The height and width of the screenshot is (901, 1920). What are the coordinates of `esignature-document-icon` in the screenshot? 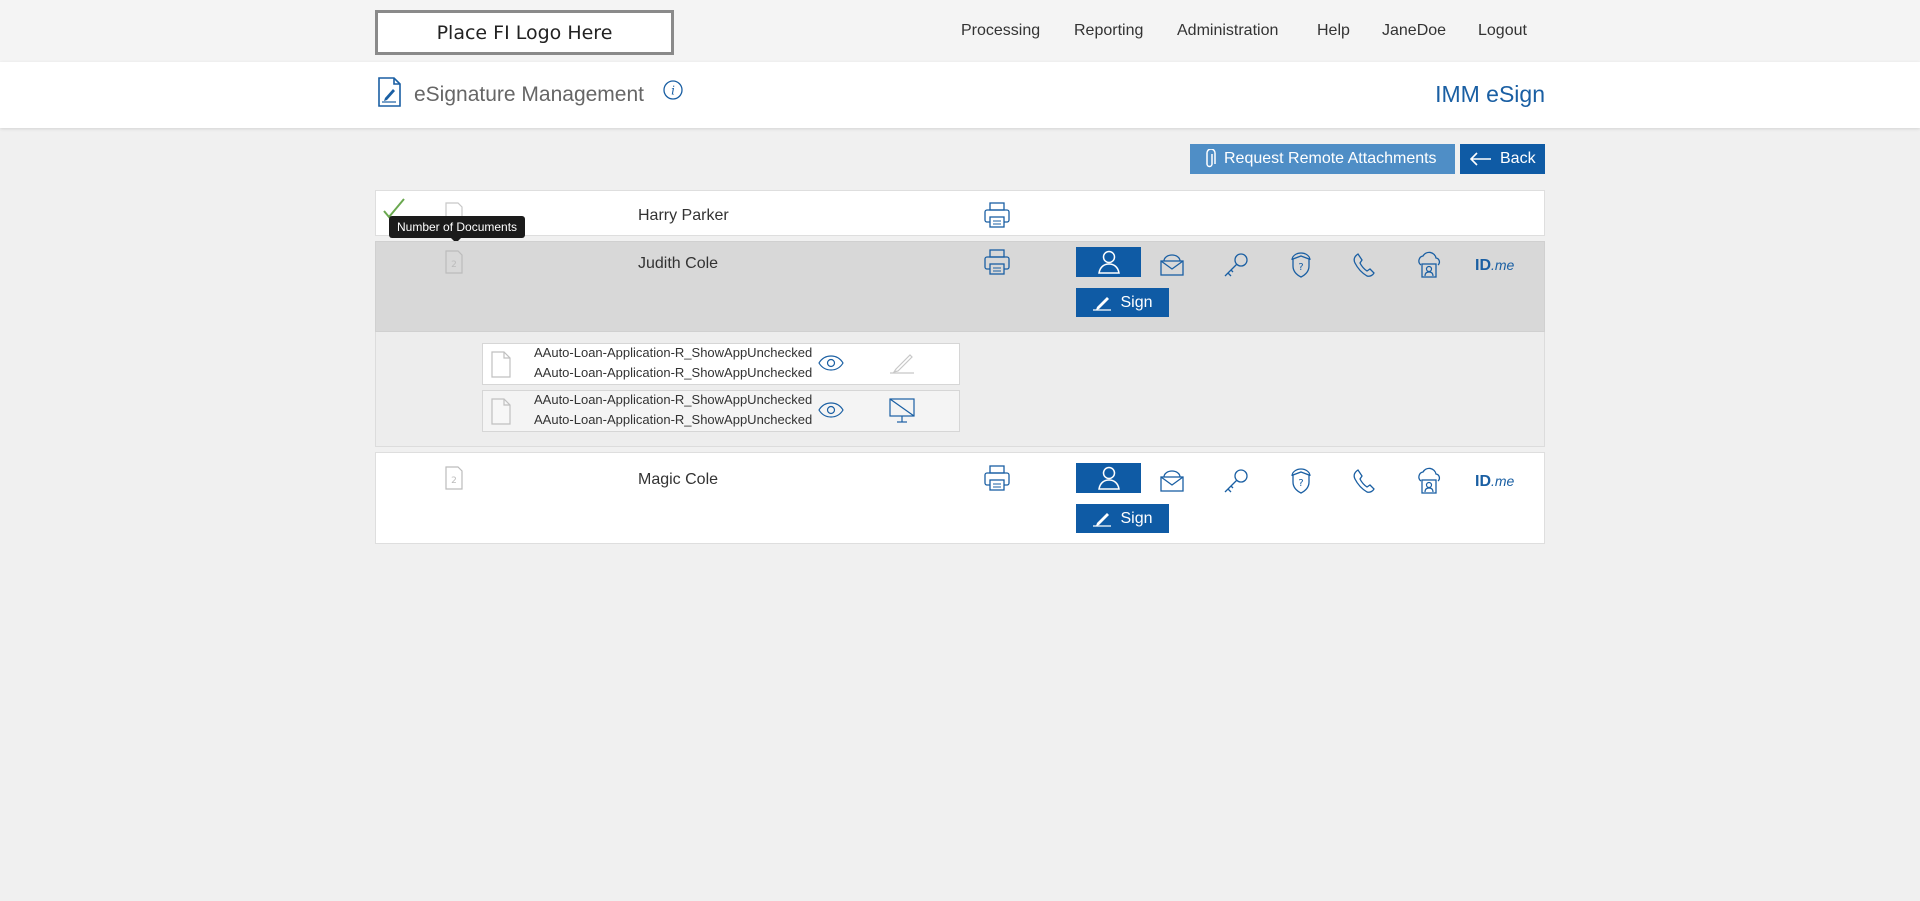 It's located at (389, 94).